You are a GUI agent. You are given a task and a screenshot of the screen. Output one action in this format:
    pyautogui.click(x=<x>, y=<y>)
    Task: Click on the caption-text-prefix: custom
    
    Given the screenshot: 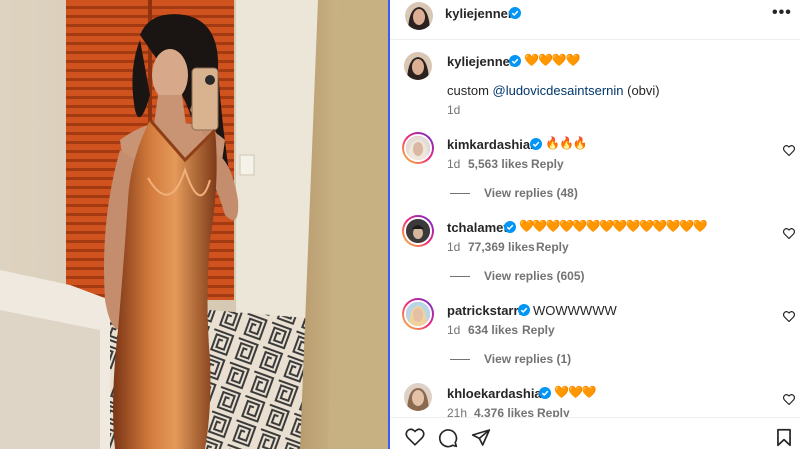 What is the action you would take?
    pyautogui.click(x=470, y=90)
    